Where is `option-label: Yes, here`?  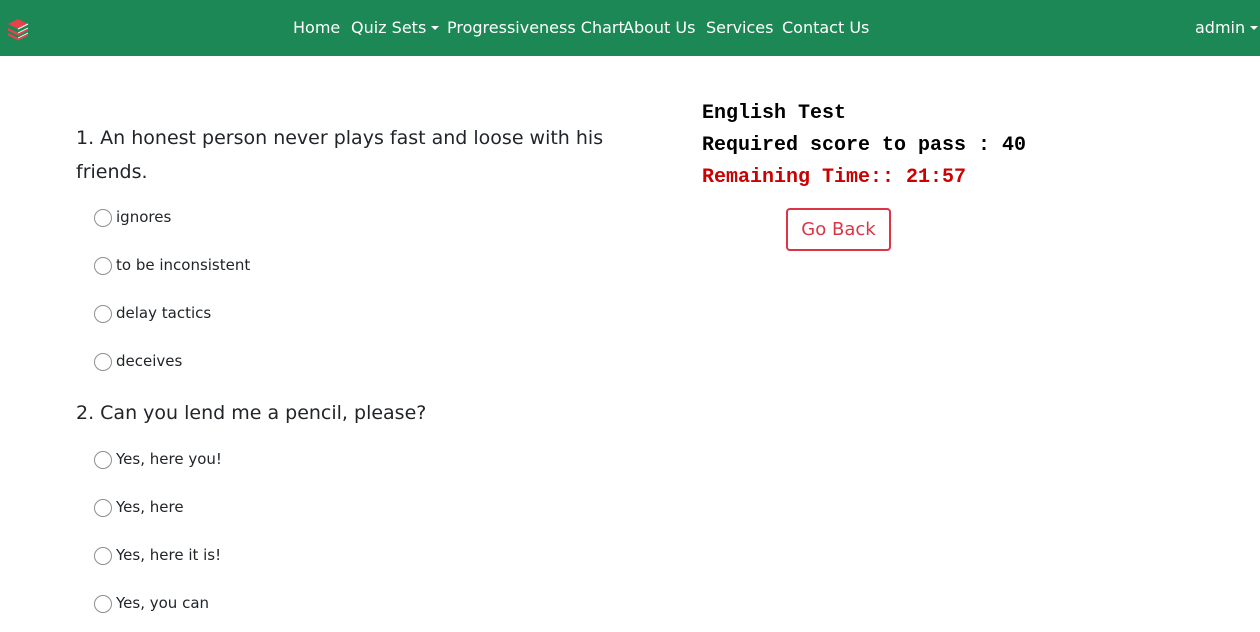 option-label: Yes, here is located at coordinates (150, 507).